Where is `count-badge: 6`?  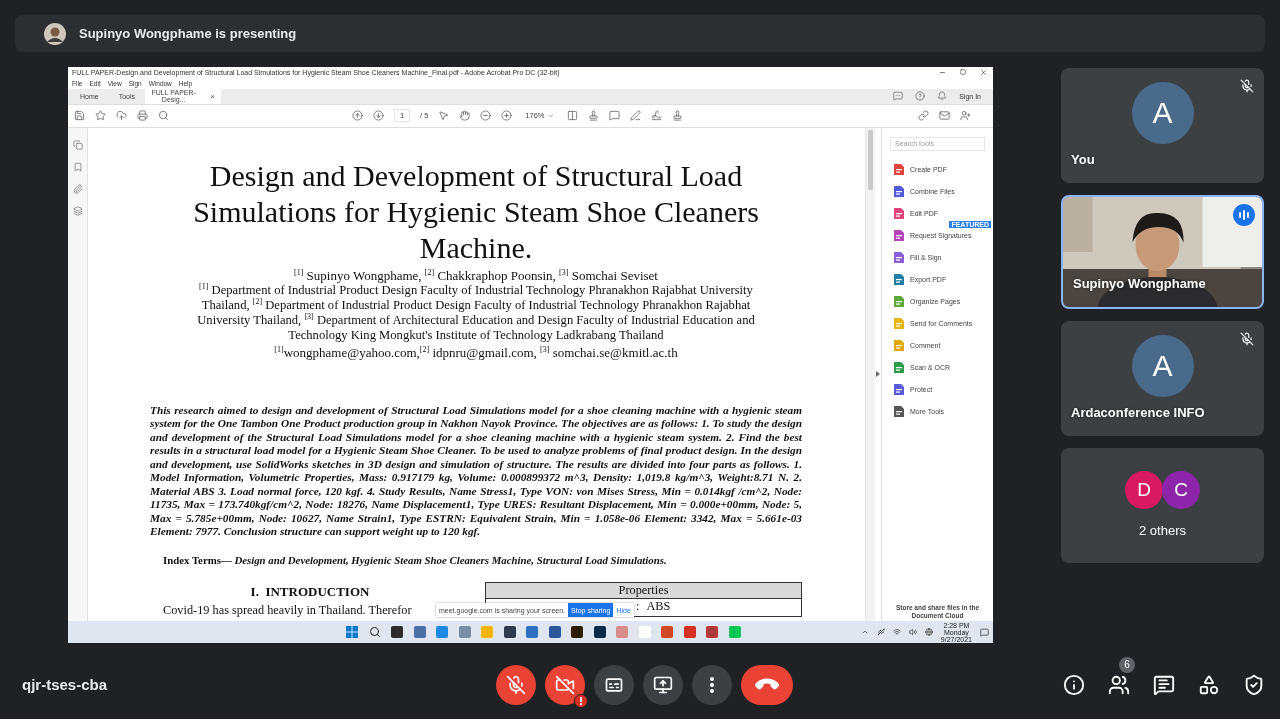
count-badge: 6 is located at coordinates (1127, 664).